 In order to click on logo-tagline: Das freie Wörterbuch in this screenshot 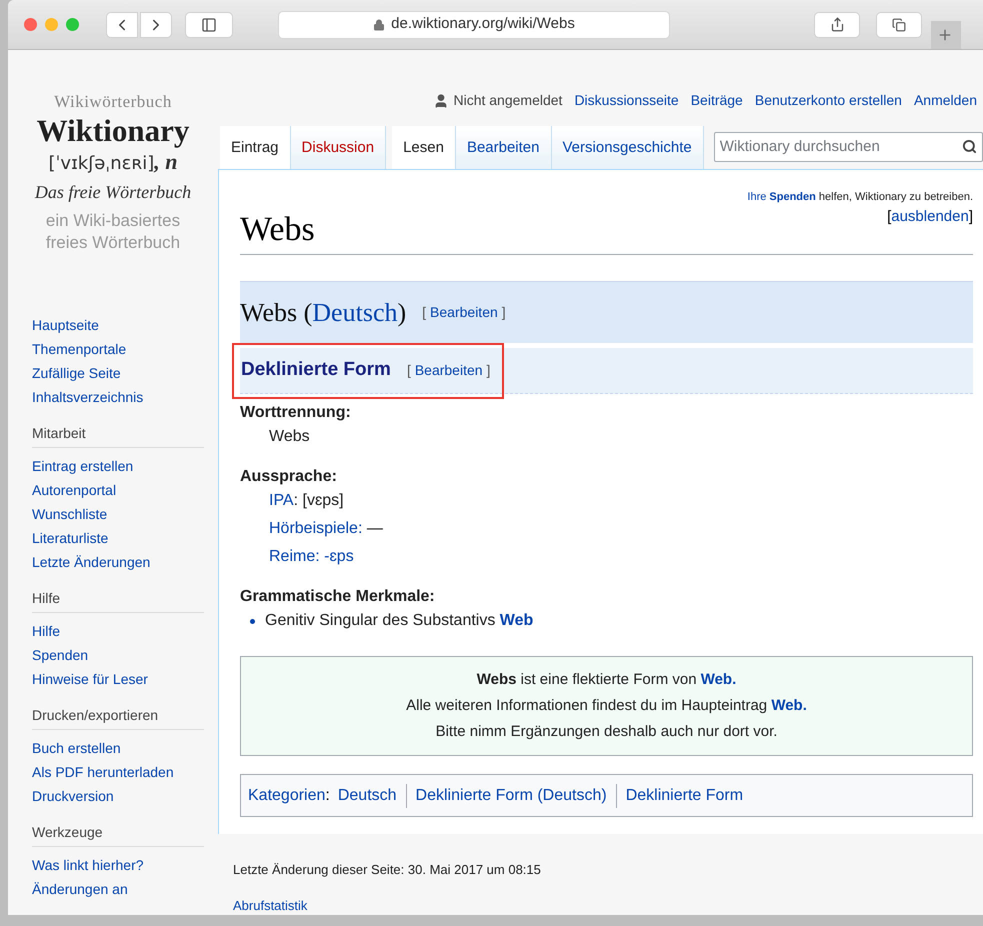, I will do `click(113, 192)`.